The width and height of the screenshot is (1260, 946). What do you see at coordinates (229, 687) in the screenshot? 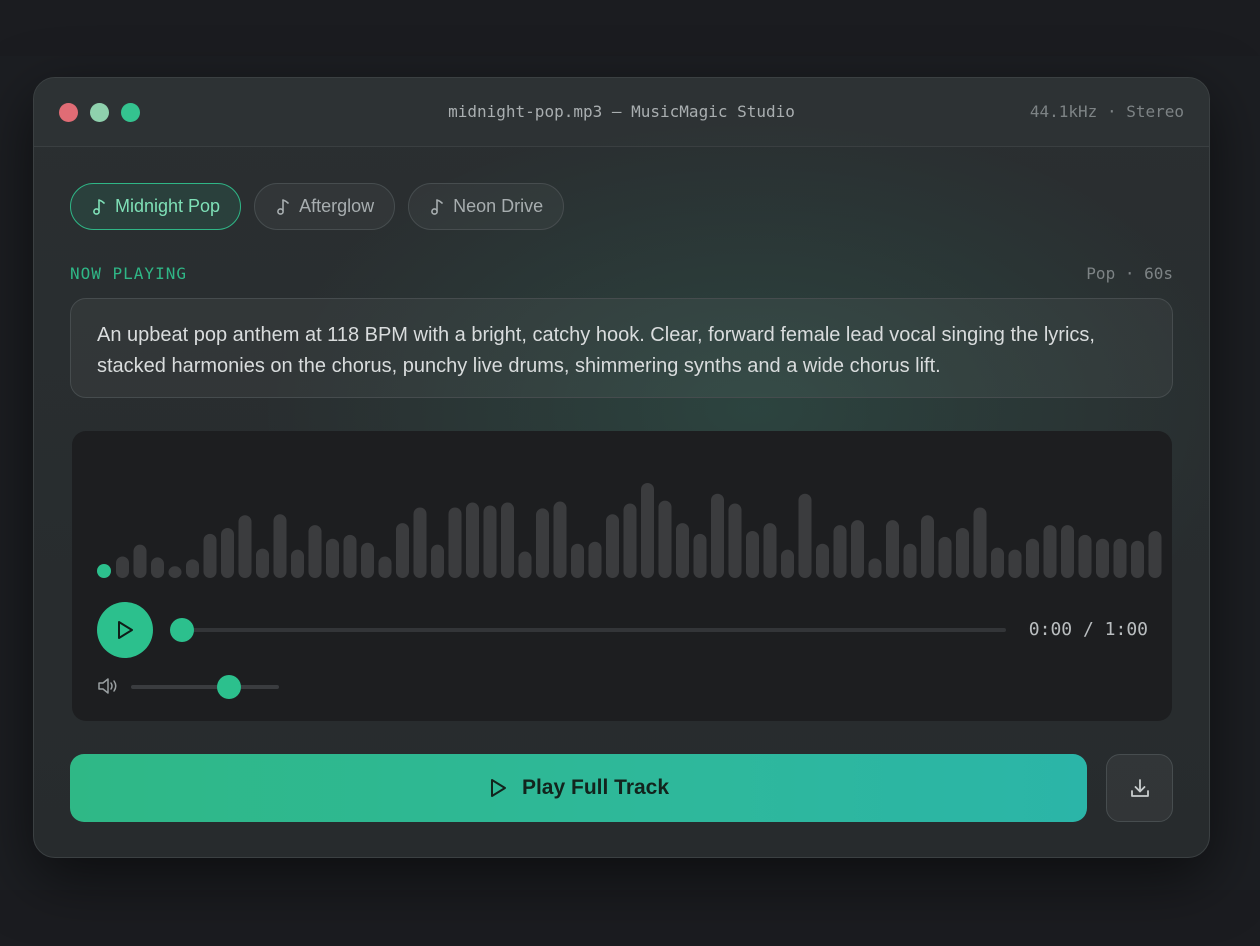
I see `volume-handle` at bounding box center [229, 687].